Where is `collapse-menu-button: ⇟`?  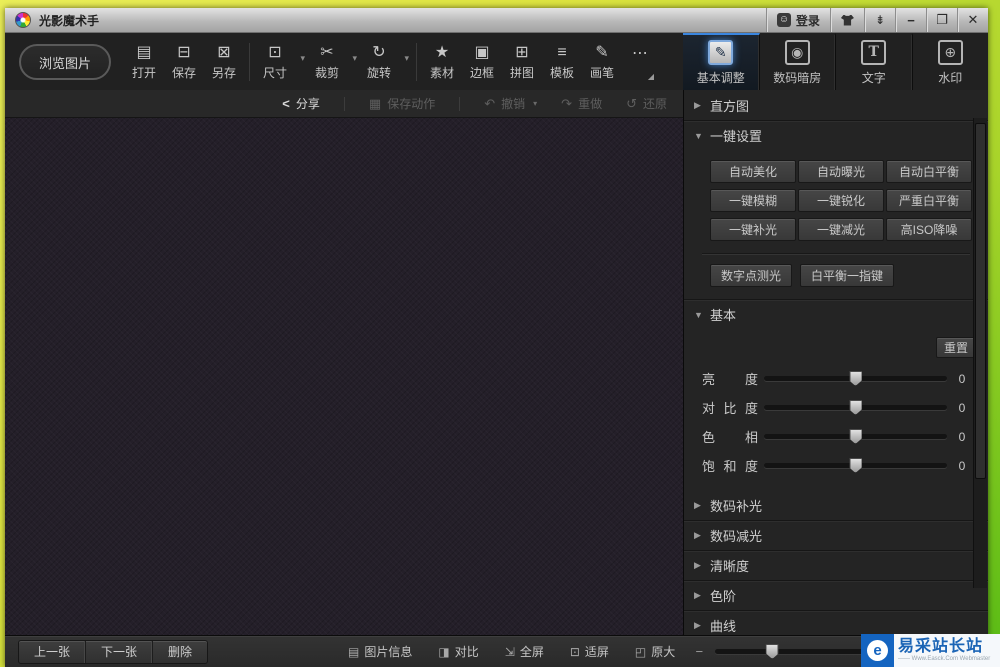
collapse-menu-button: ⇟ is located at coordinates (879, 20).